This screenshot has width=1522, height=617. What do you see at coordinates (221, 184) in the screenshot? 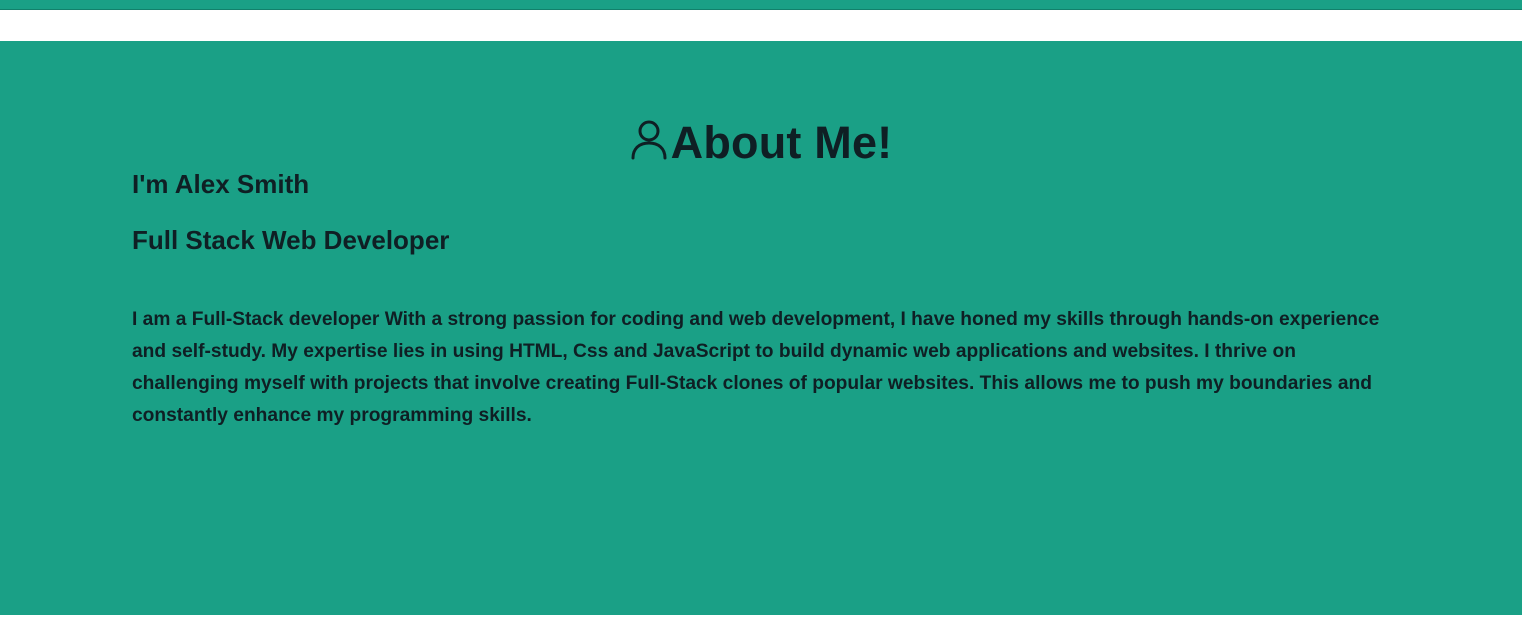
I see `name-heading: I'm Alex Smith` at bounding box center [221, 184].